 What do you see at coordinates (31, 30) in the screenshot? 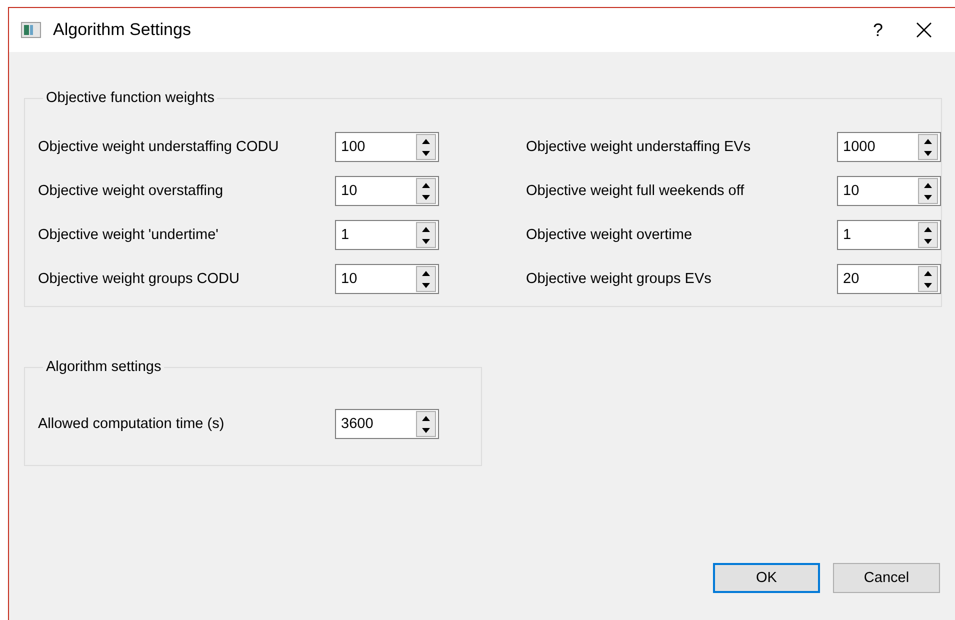
I see `window-icon` at bounding box center [31, 30].